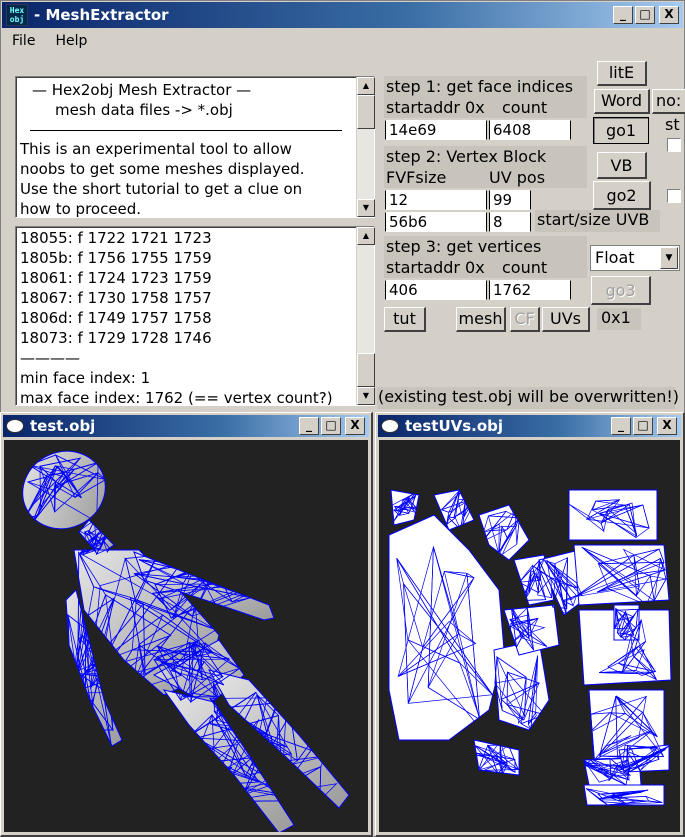  Describe the element at coordinates (101, 15) in the screenshot. I see `window-title: - MeshExtractor` at that location.